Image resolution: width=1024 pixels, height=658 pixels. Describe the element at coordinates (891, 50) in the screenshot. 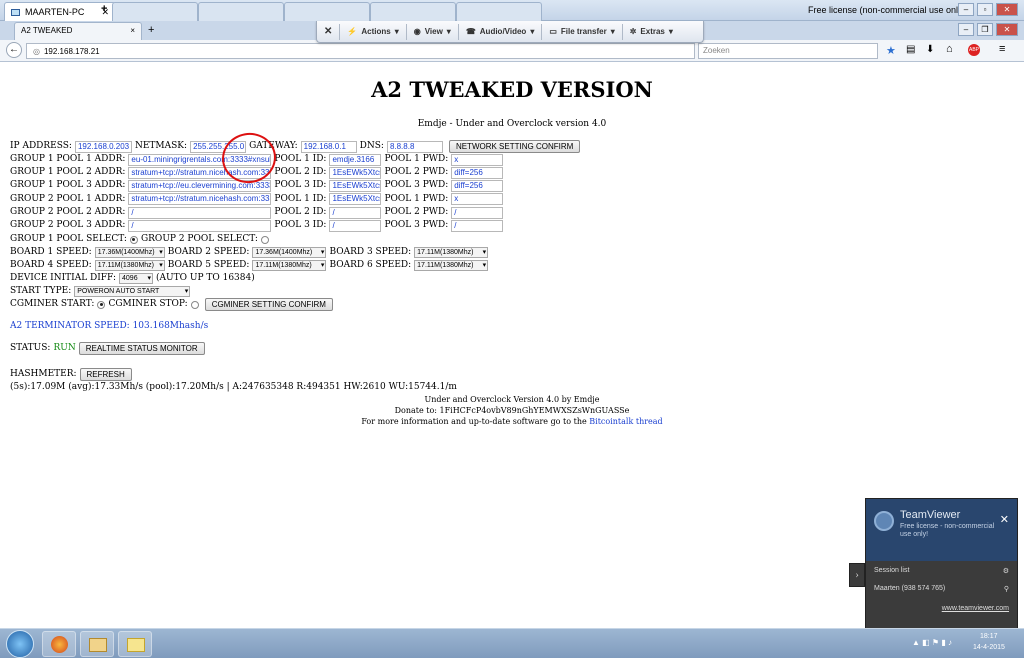

I see `bookmark-star-icon: ★` at that location.